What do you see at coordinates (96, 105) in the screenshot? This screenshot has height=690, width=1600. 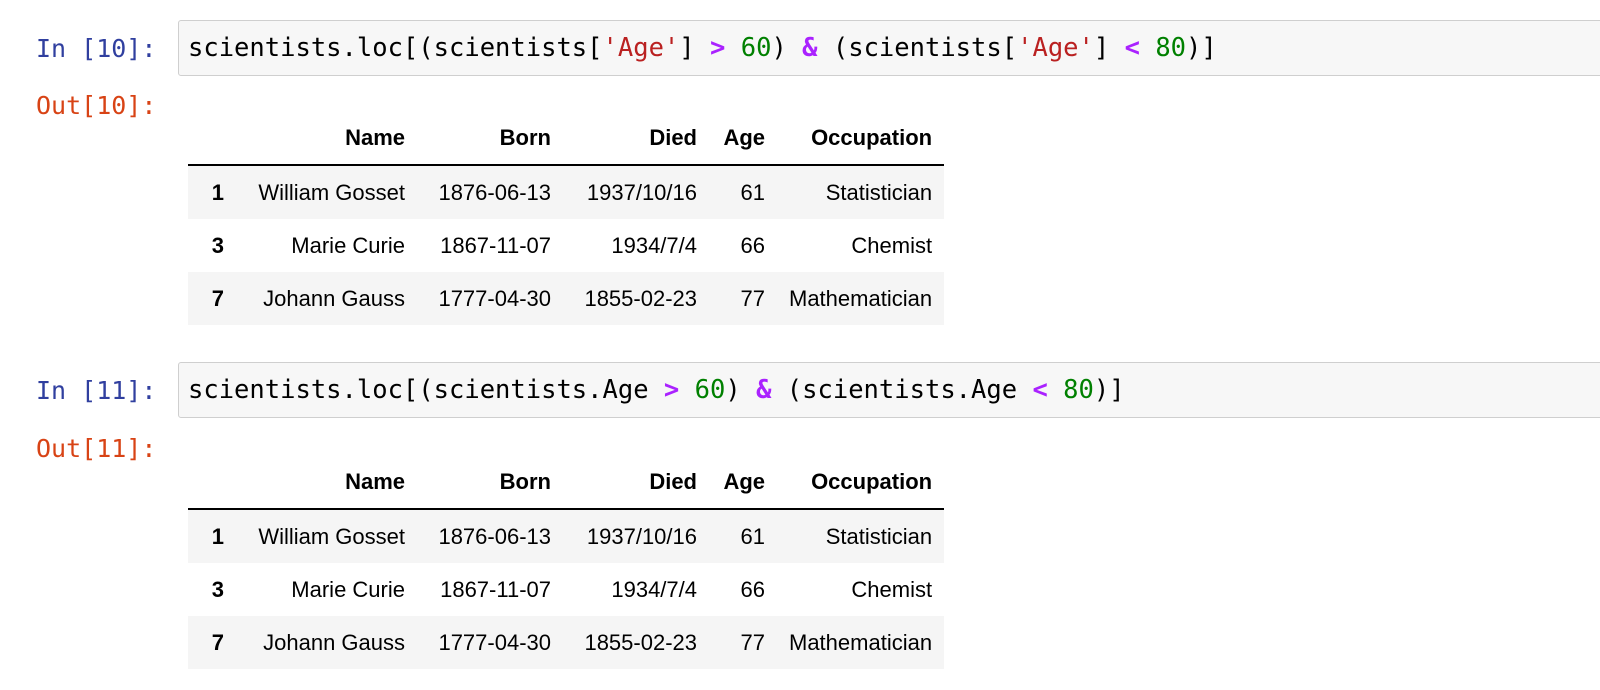 I see `output-prompt: Out[10]:` at bounding box center [96, 105].